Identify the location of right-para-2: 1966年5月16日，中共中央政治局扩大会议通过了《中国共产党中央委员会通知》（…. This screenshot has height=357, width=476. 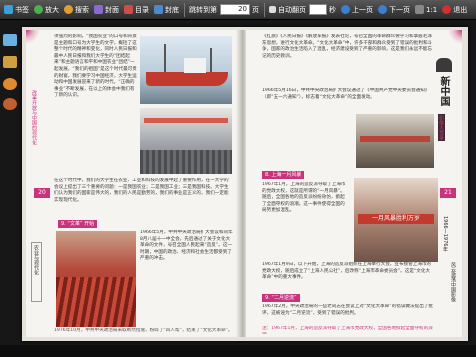
(346, 94).